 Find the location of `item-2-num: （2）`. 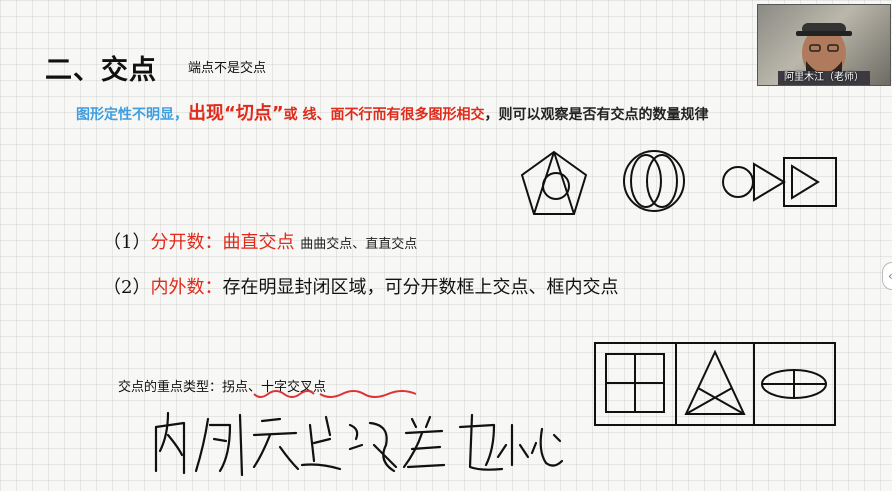

item-2-num: （2） is located at coordinates (127, 287).